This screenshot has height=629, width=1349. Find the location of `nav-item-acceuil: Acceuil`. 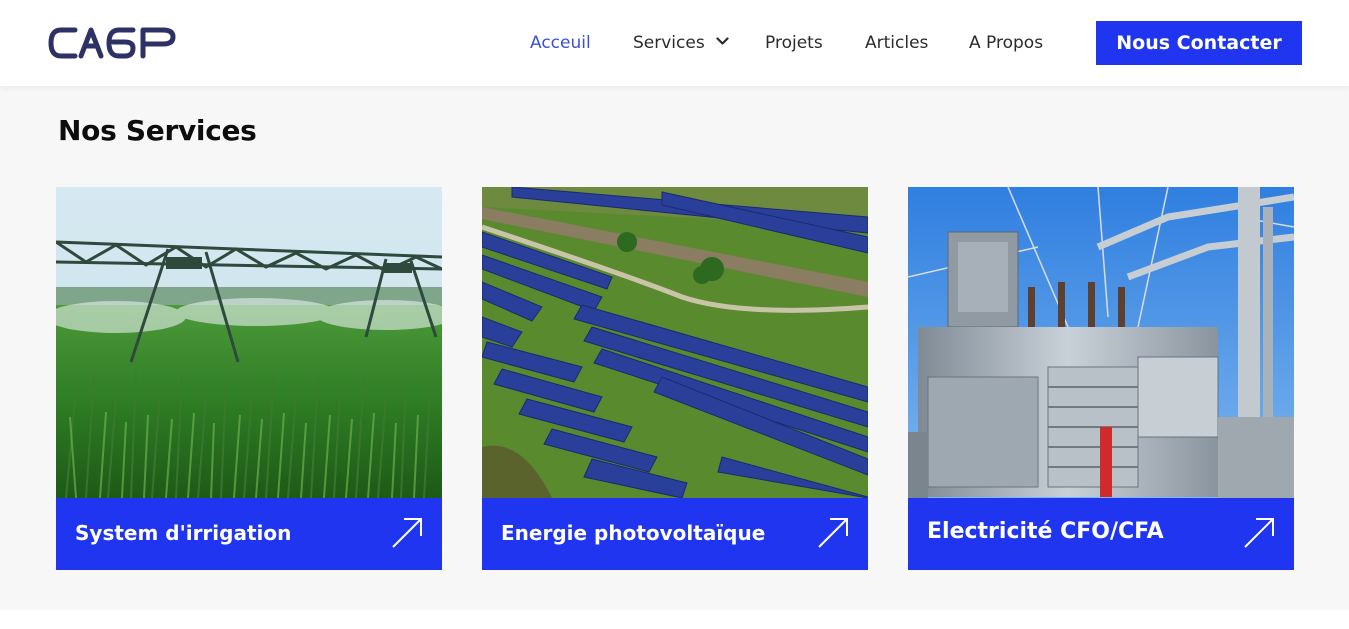

nav-item-acceuil: Acceuil is located at coordinates (560, 43).